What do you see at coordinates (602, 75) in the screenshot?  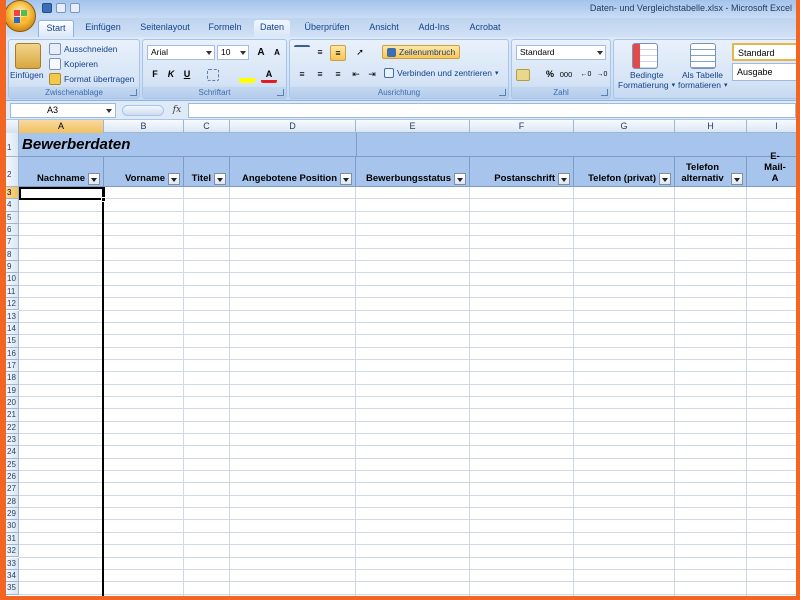 I see `decrease-decimal-icon: →0` at bounding box center [602, 75].